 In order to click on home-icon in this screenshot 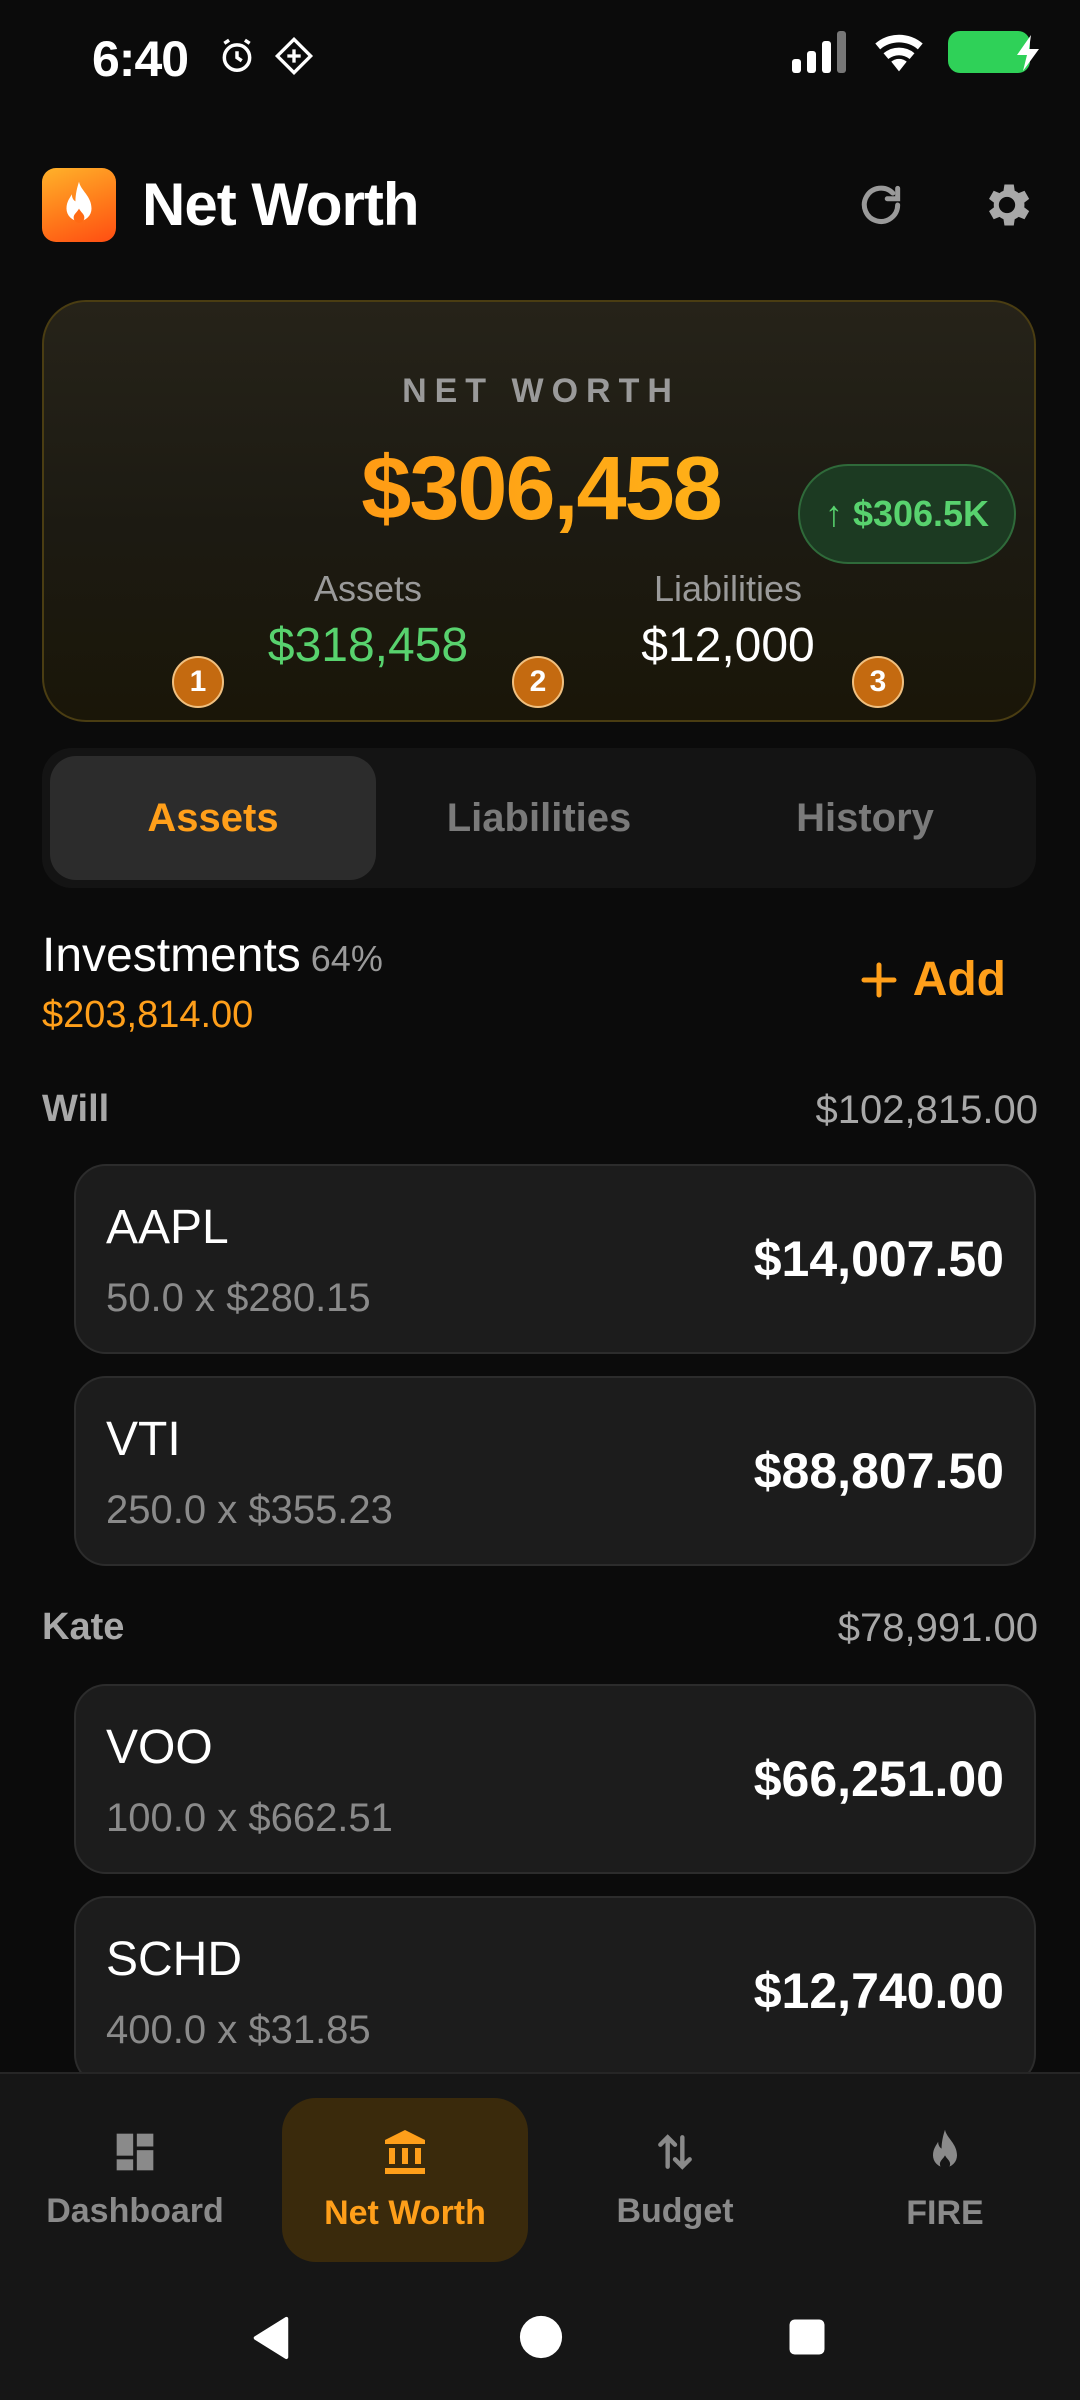, I will do `click(541, 2337)`.